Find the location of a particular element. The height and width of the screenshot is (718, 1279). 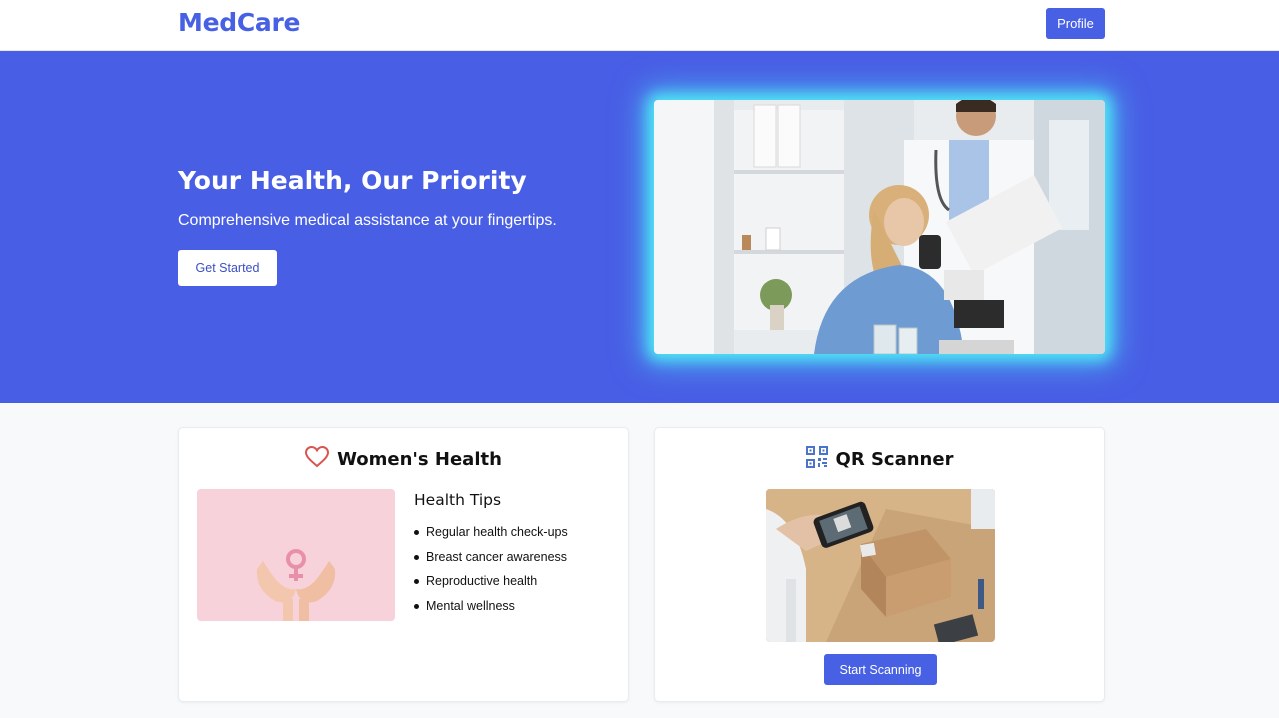

profile-button: Profile is located at coordinates (1075, 23).